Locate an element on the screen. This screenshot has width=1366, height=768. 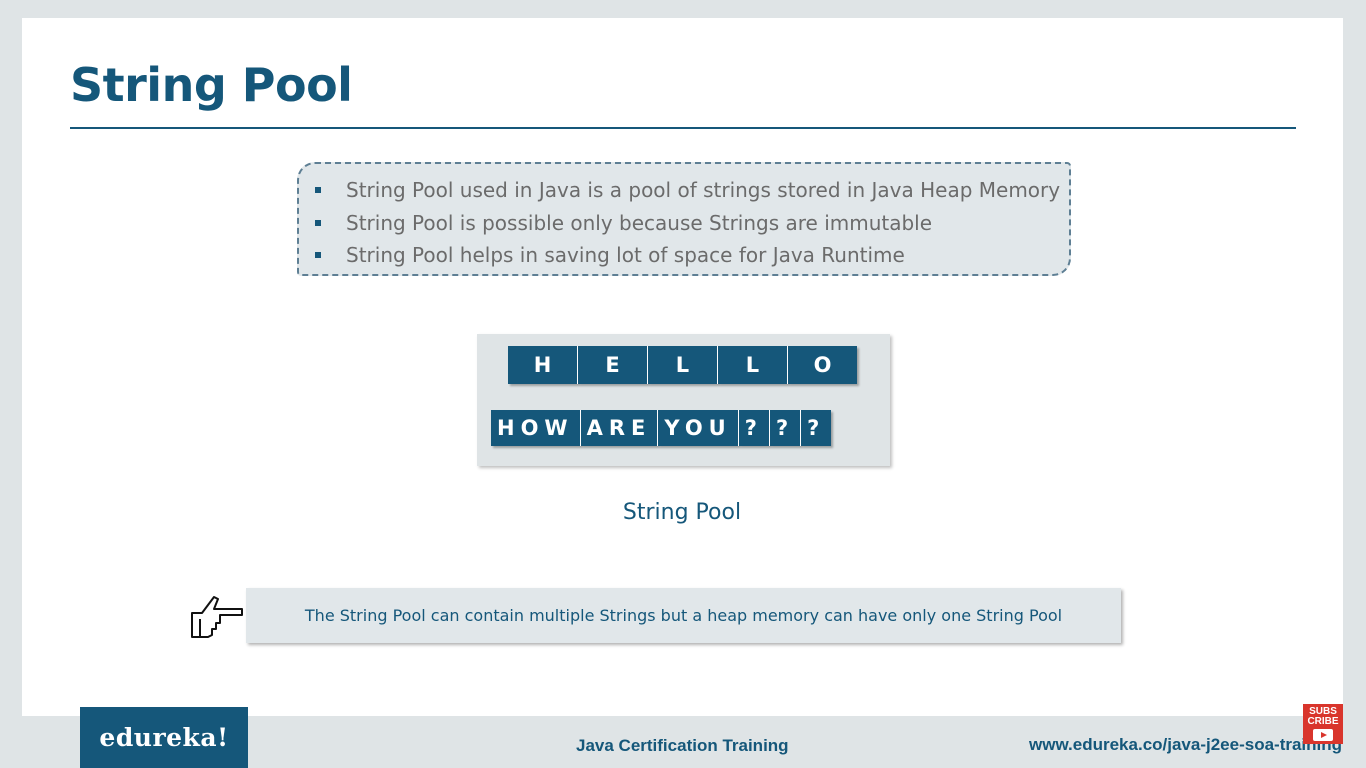
letter-tile: H is located at coordinates (543, 365).